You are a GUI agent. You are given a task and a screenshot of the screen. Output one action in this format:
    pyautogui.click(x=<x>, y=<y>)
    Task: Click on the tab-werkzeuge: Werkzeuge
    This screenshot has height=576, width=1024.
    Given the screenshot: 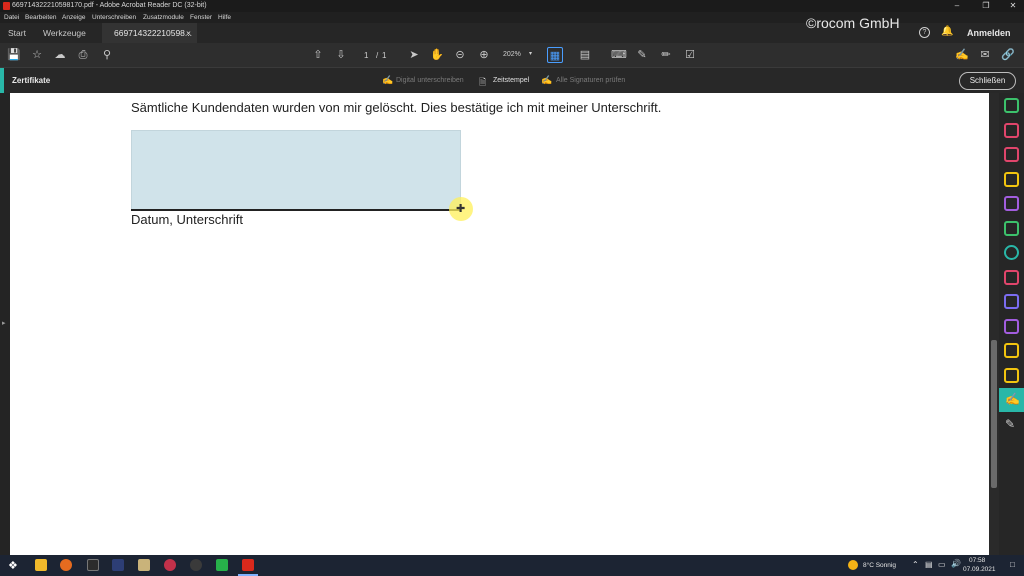 What is the action you would take?
    pyautogui.click(x=64, y=33)
    